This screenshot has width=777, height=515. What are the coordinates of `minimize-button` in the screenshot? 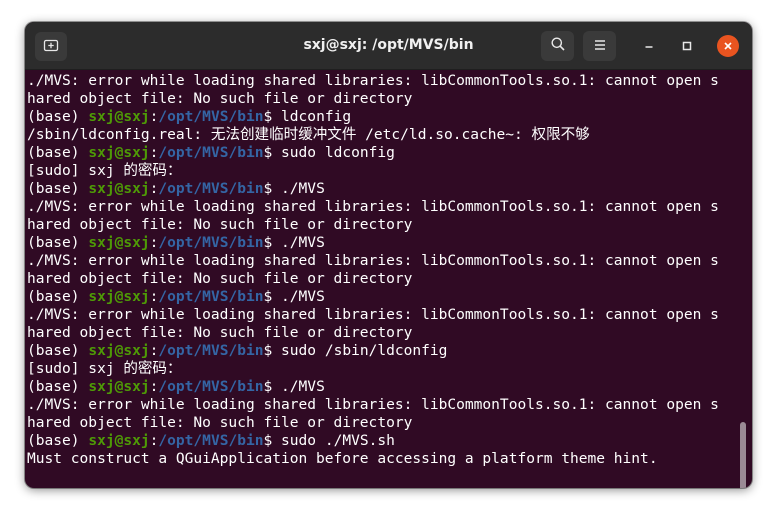 It's located at (649, 46).